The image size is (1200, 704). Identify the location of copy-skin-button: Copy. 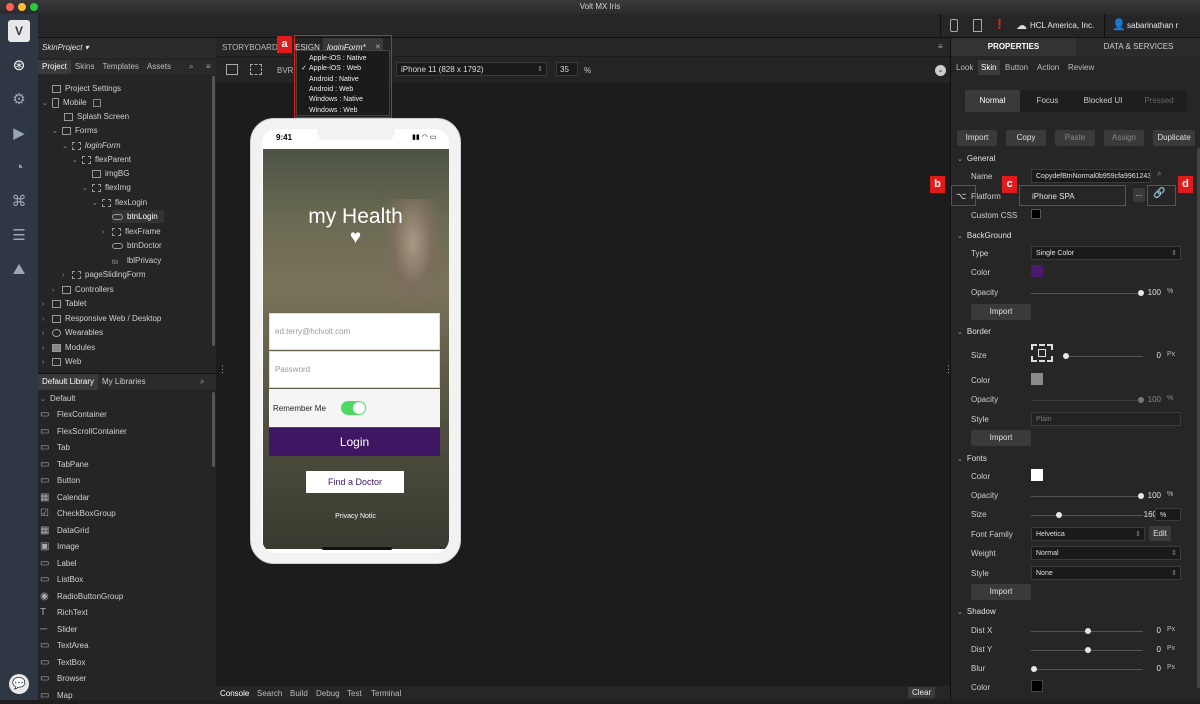
(1026, 138).